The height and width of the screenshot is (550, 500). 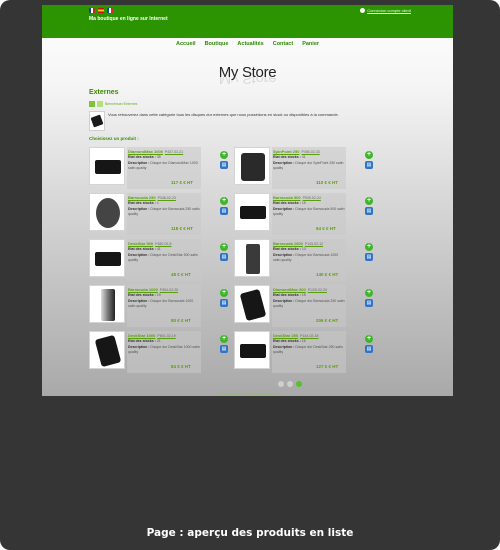 I want to click on product-name-link: DeskStar 1000 P601-02-19, so click(x=152, y=335).